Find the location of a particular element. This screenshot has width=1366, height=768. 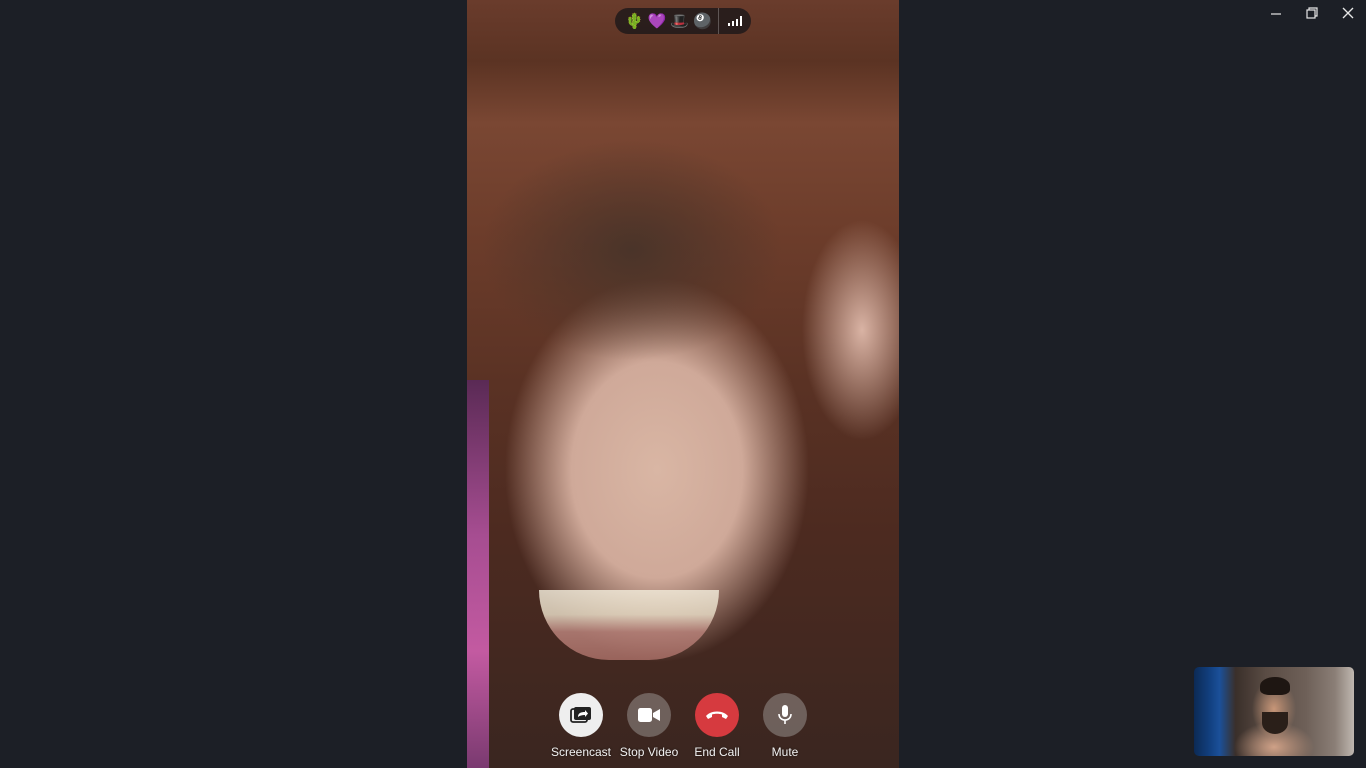

screencast-label: Screencast is located at coordinates (581, 752).